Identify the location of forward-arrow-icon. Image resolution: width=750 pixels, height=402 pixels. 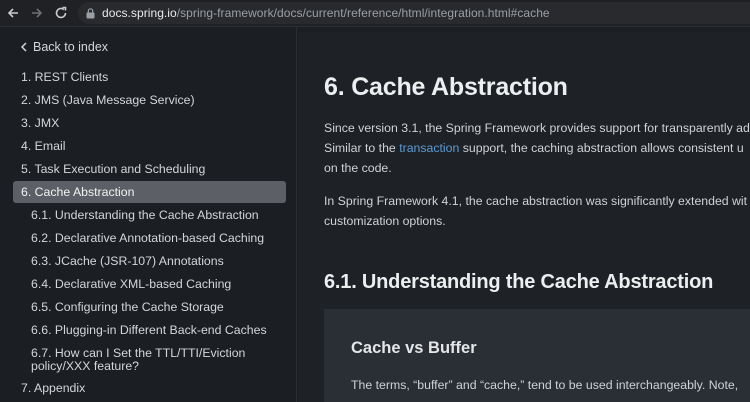
(37, 13).